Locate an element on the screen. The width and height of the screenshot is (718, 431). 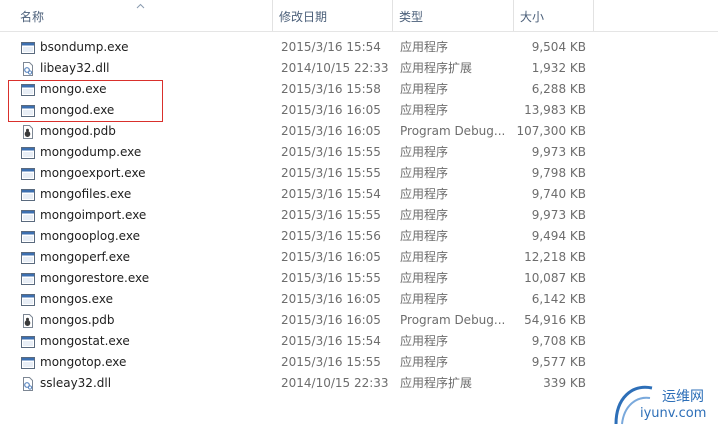
file-size: 339 KB is located at coordinates (564, 383).